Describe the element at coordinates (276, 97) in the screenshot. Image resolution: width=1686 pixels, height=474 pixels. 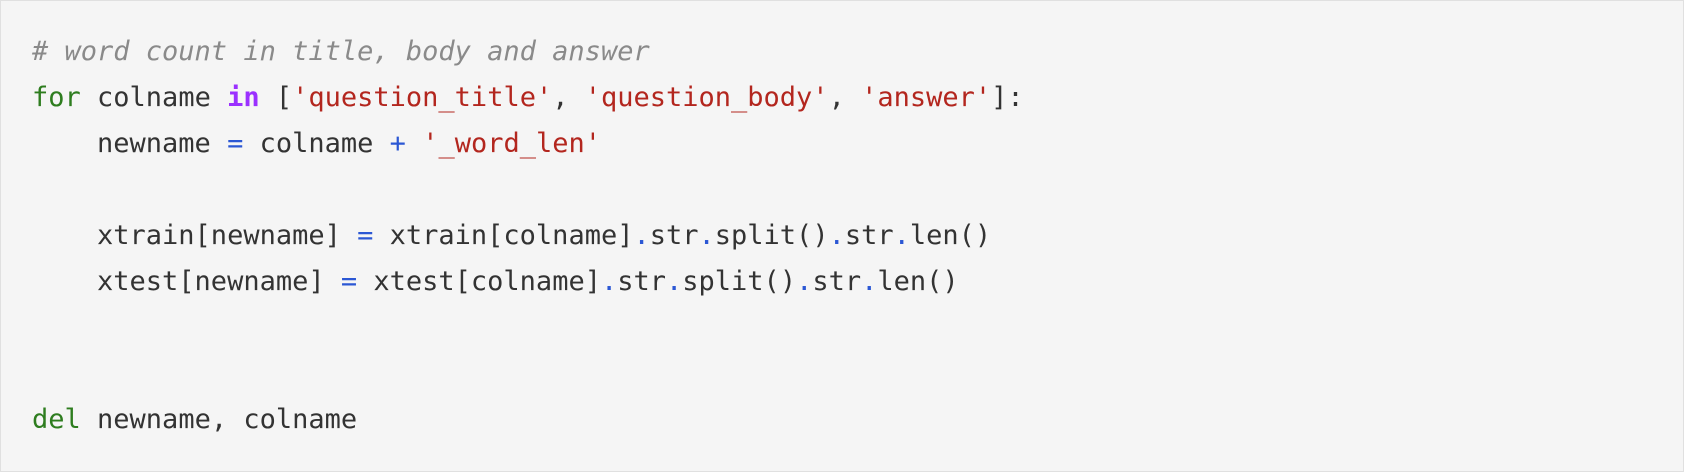
I see `code-token-plain: [` at that location.